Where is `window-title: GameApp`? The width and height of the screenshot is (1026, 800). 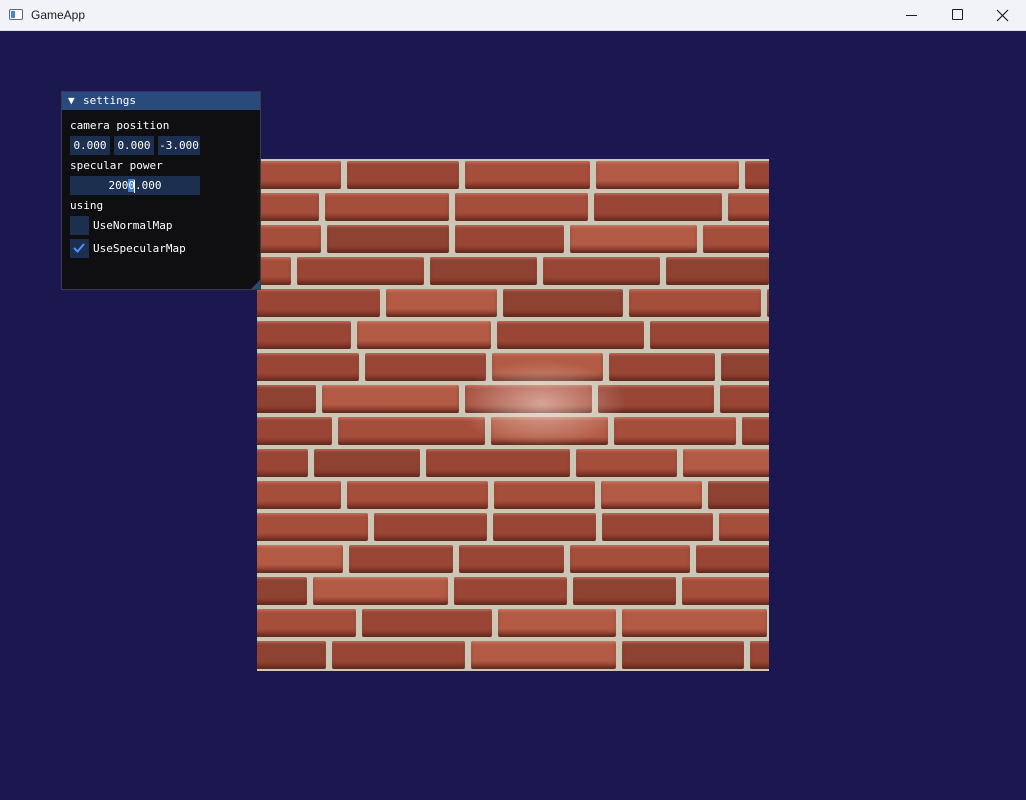
window-title: GameApp is located at coordinates (58, 15).